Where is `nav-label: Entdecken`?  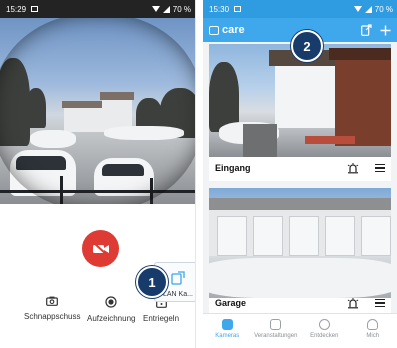
nav-label: Entdecken is located at coordinates (324, 336).